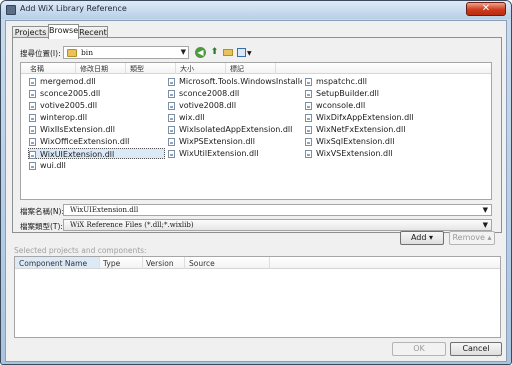  Describe the element at coordinates (11, 10) in the screenshot. I see `wix-icon` at that location.